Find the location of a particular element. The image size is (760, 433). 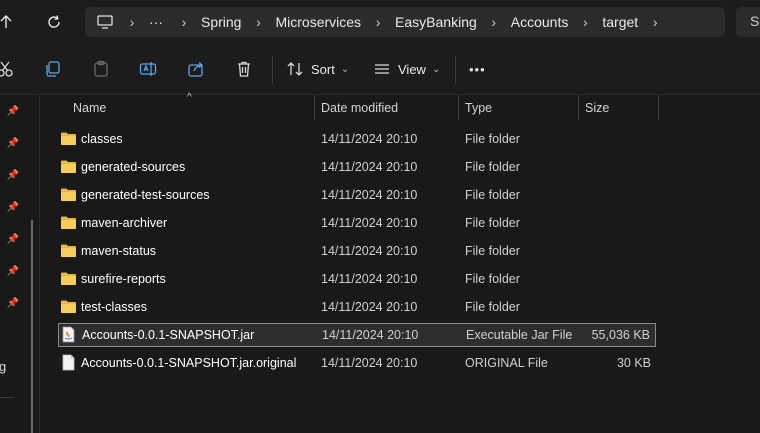

paste-icon is located at coordinates (101, 69).